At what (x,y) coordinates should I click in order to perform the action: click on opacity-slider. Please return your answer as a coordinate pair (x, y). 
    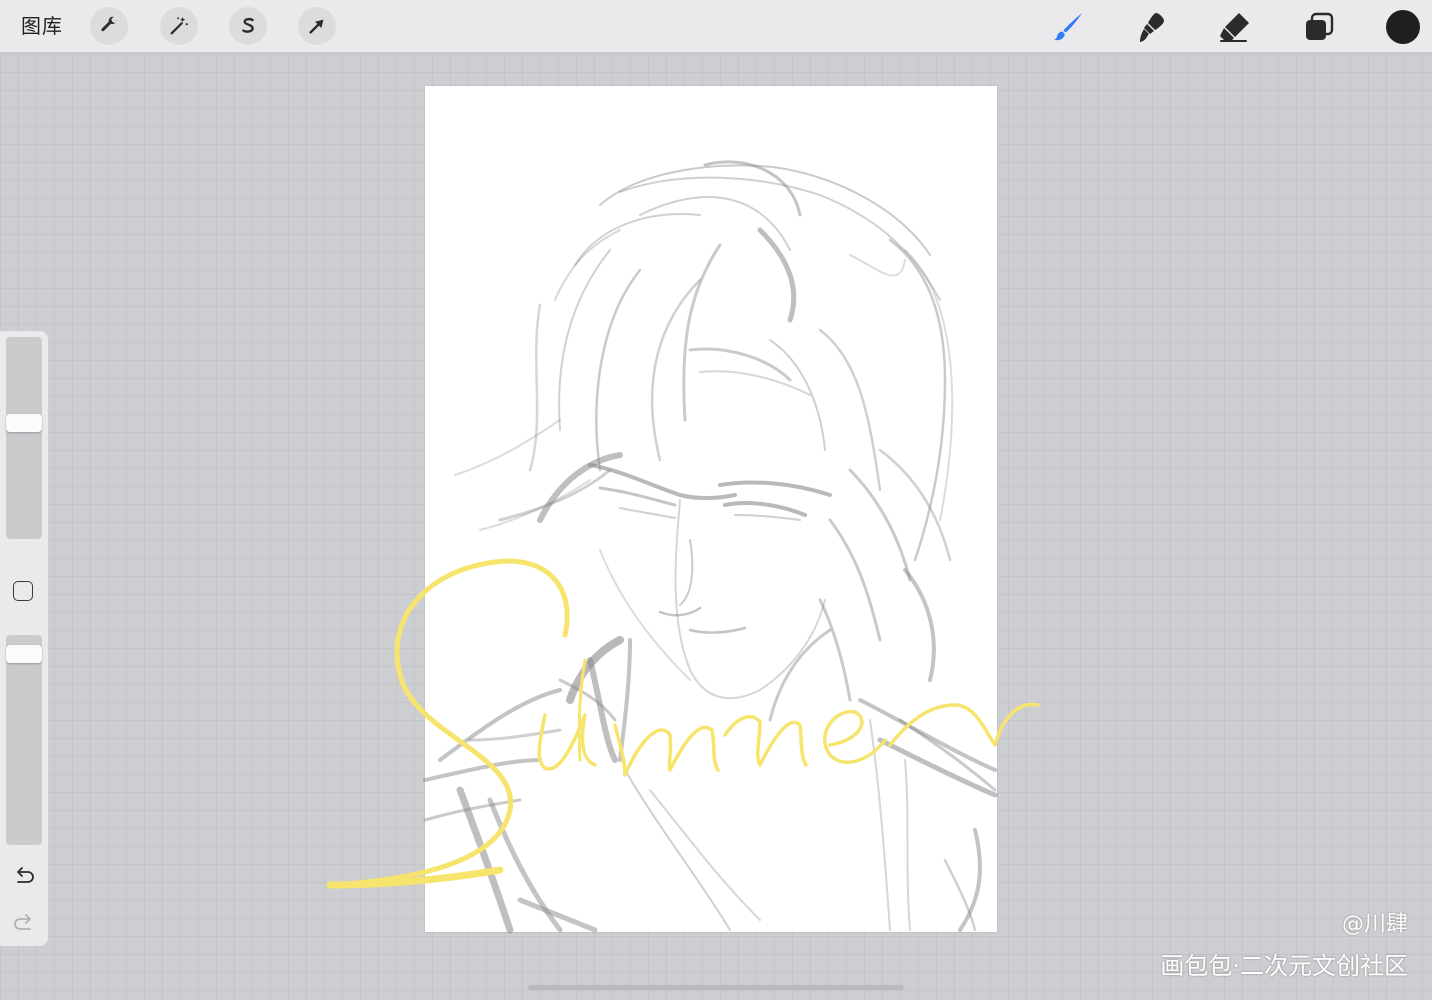
    Looking at the image, I should click on (24, 740).